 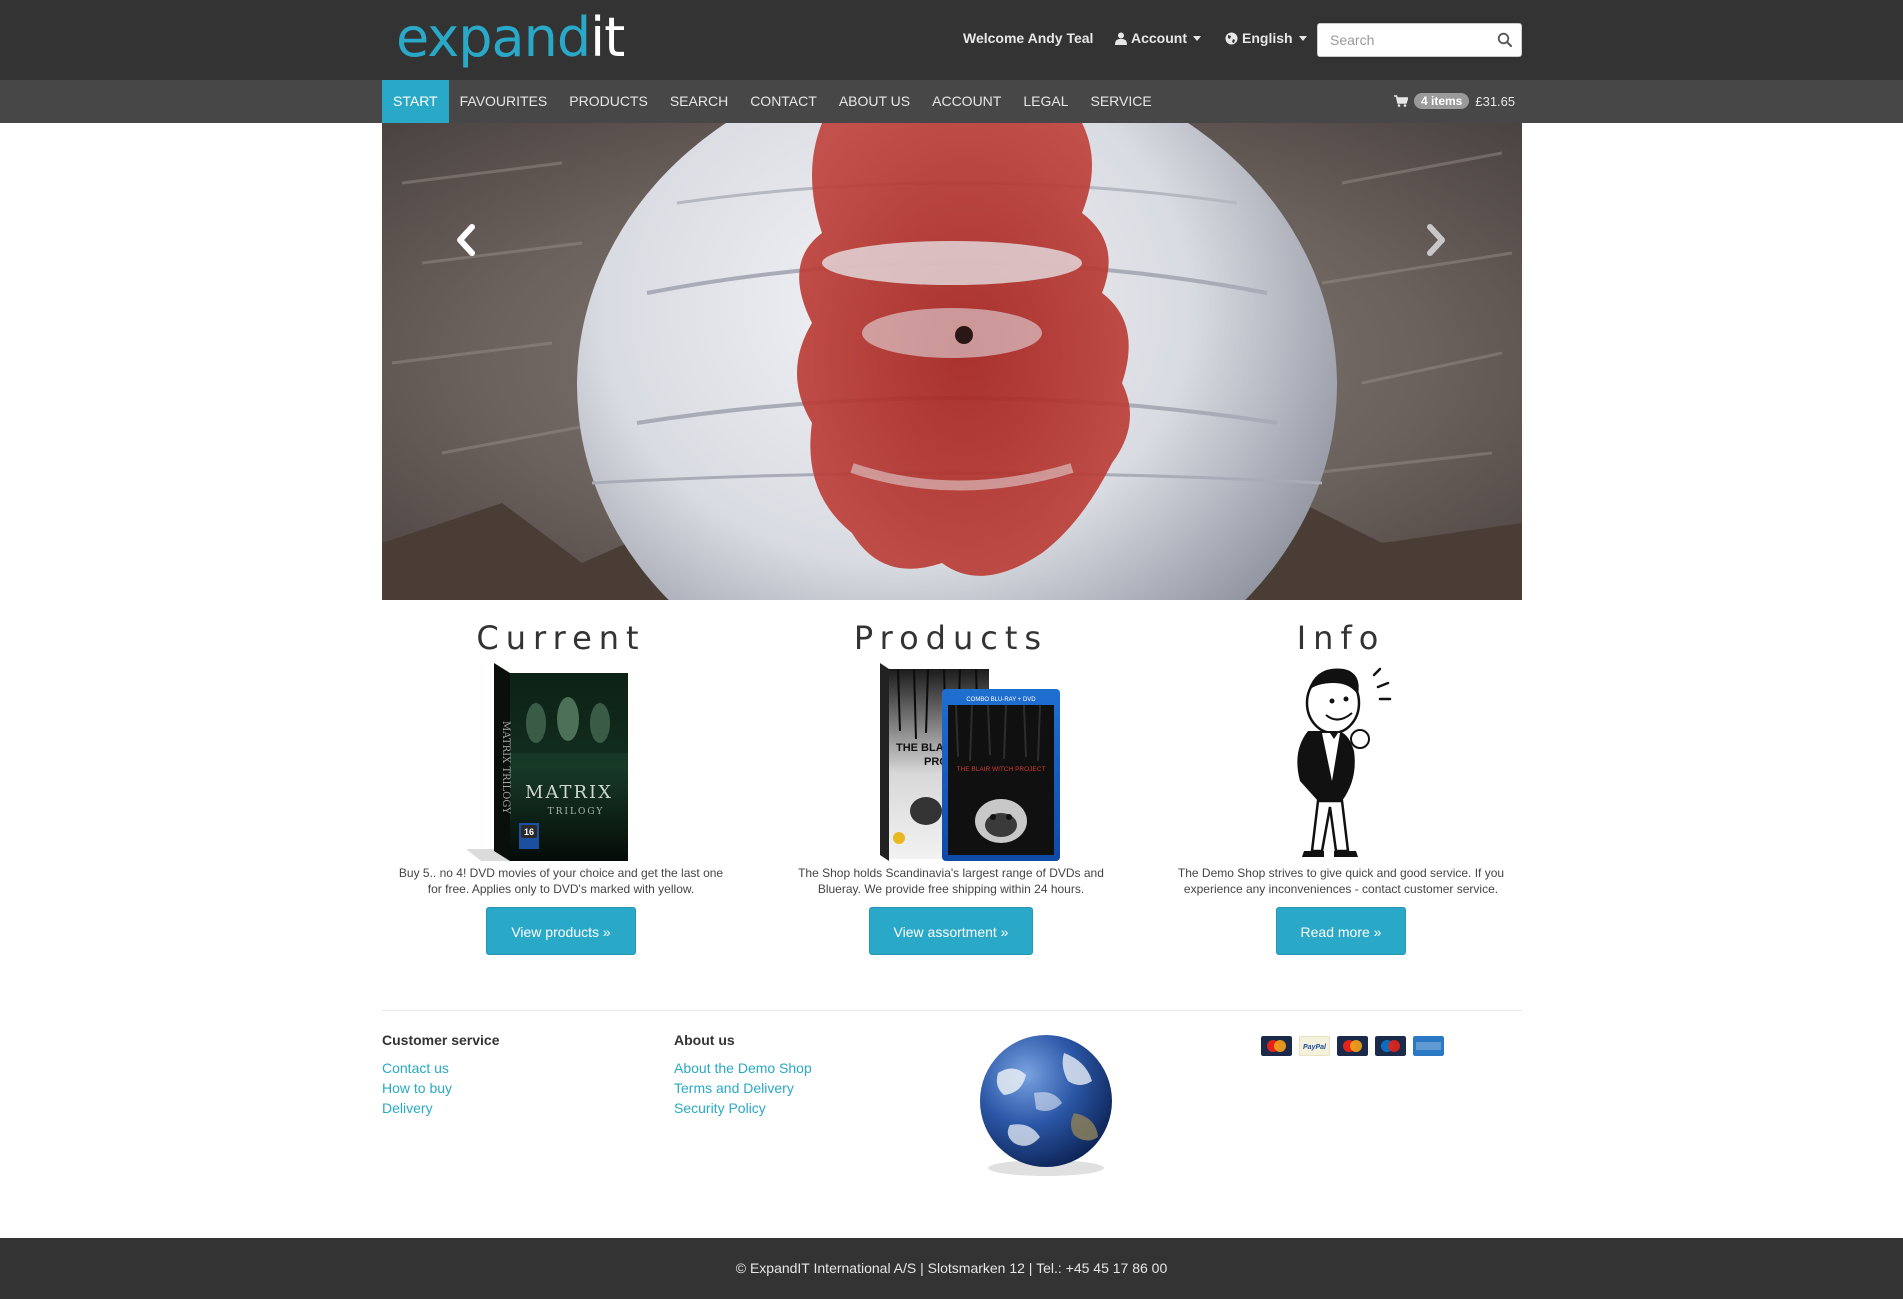 I want to click on carousel-prev-arrow, so click(x=466, y=240).